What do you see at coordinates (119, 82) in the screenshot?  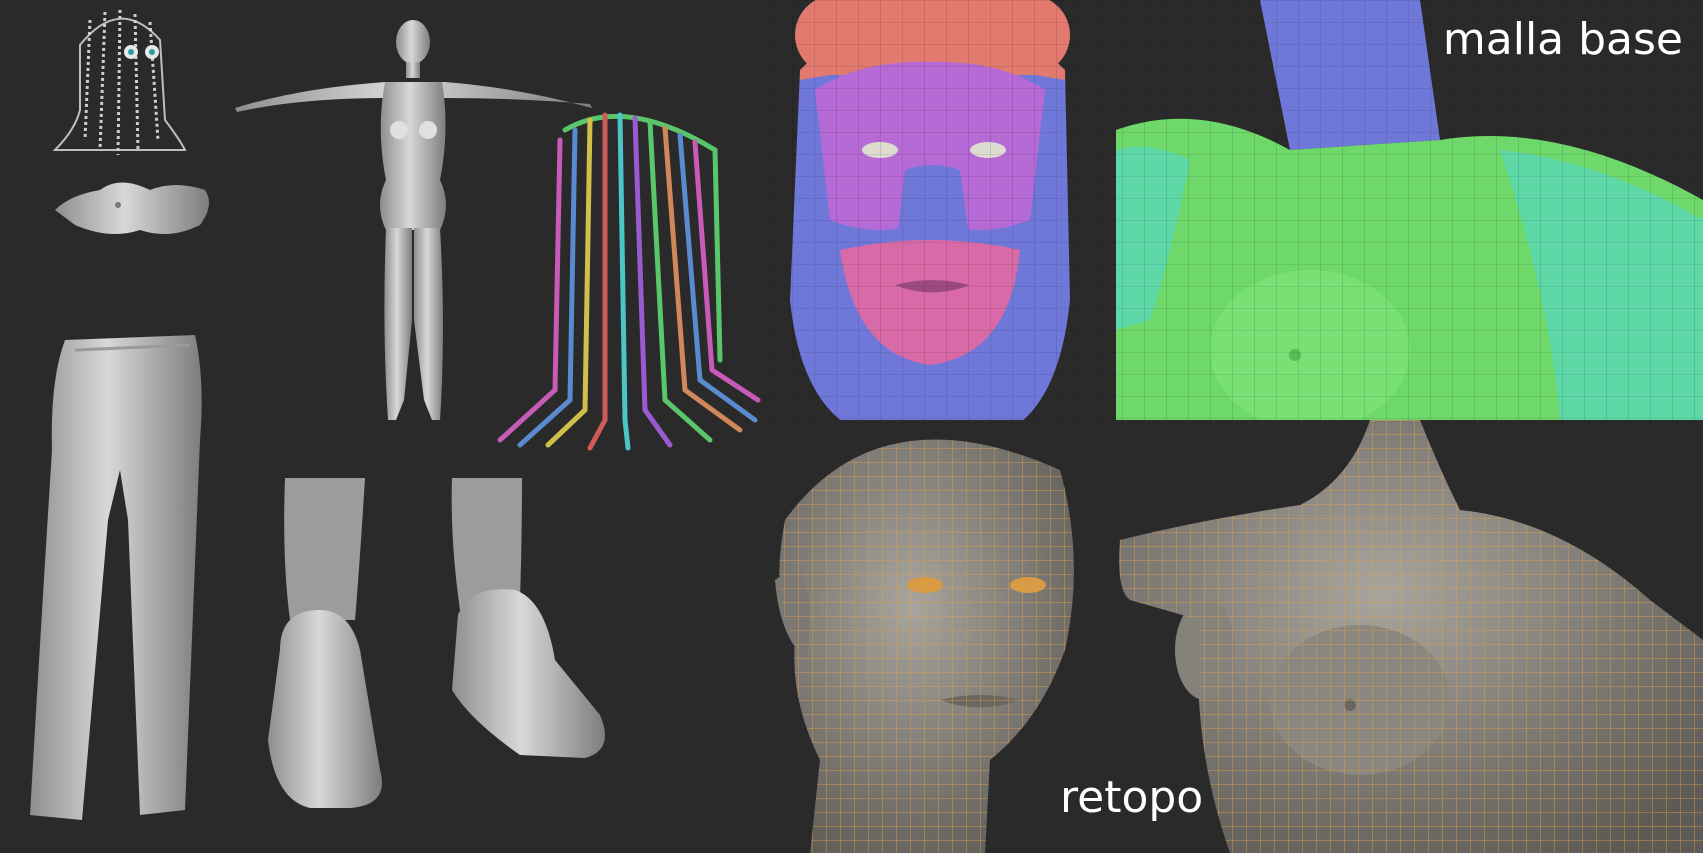 I see `hair-guide-icon` at bounding box center [119, 82].